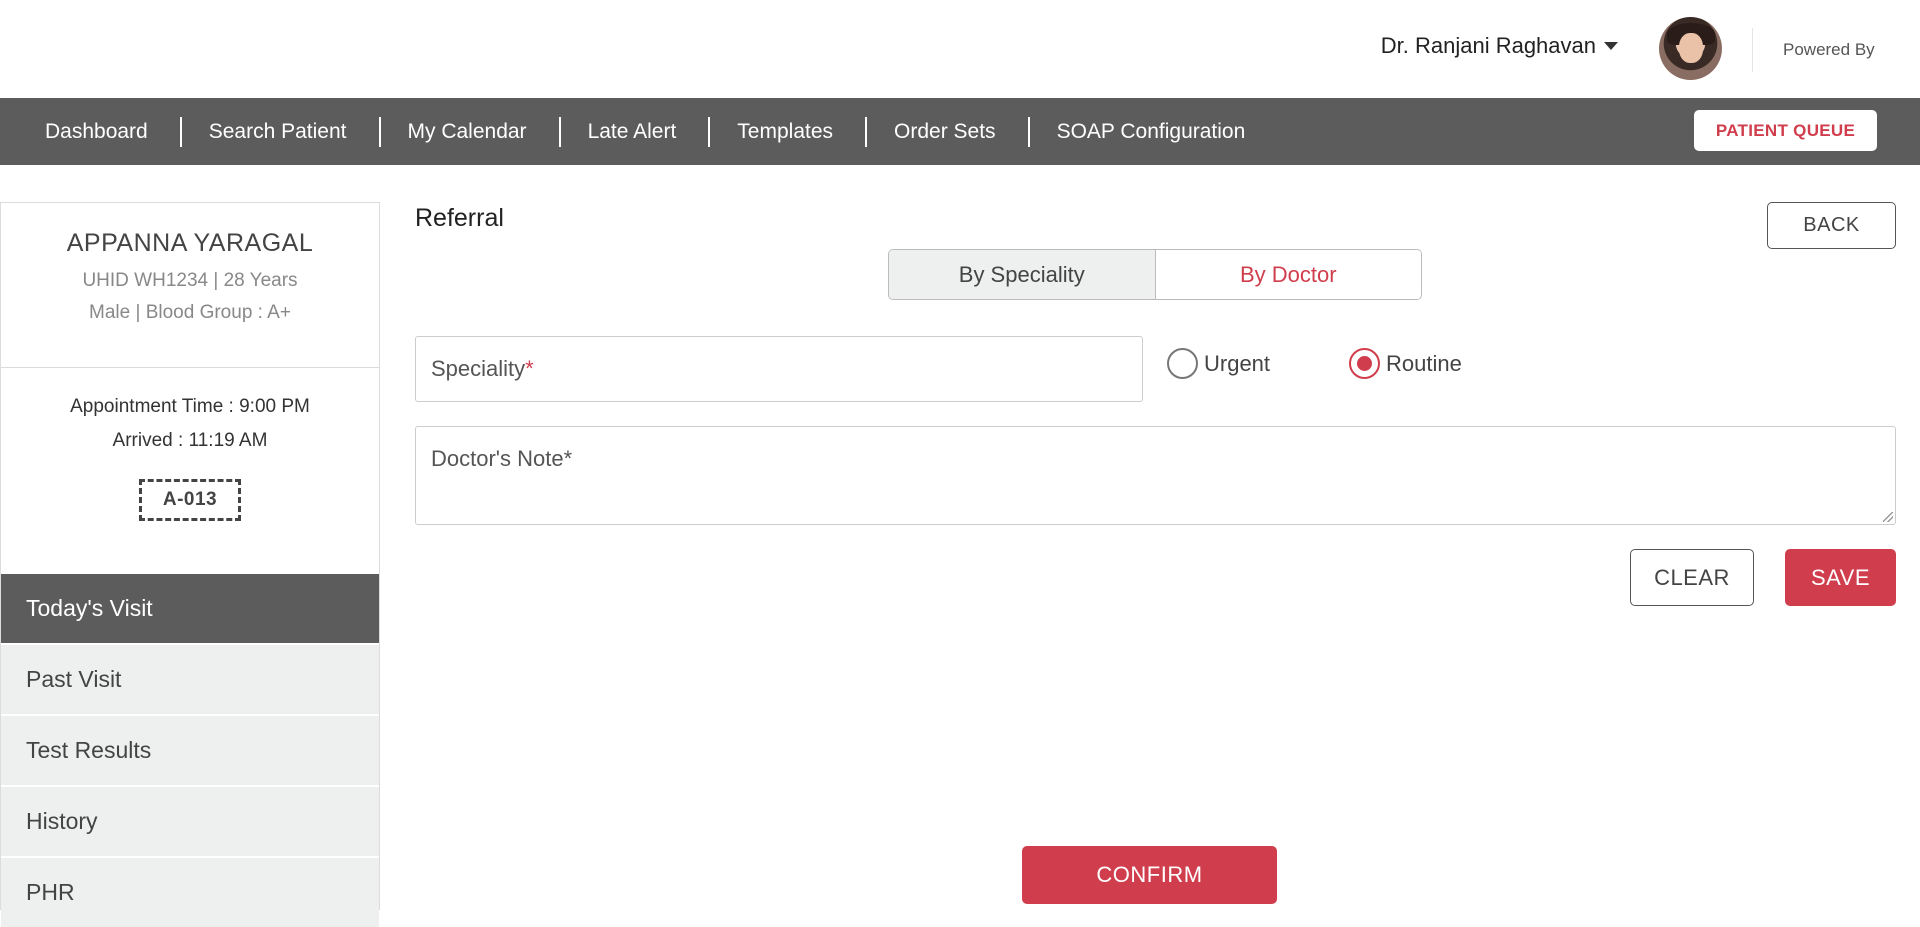 The width and height of the screenshot is (1920, 927). Describe the element at coordinates (190, 750) in the screenshot. I see `sidebar-item-test-results: Test Results` at that location.